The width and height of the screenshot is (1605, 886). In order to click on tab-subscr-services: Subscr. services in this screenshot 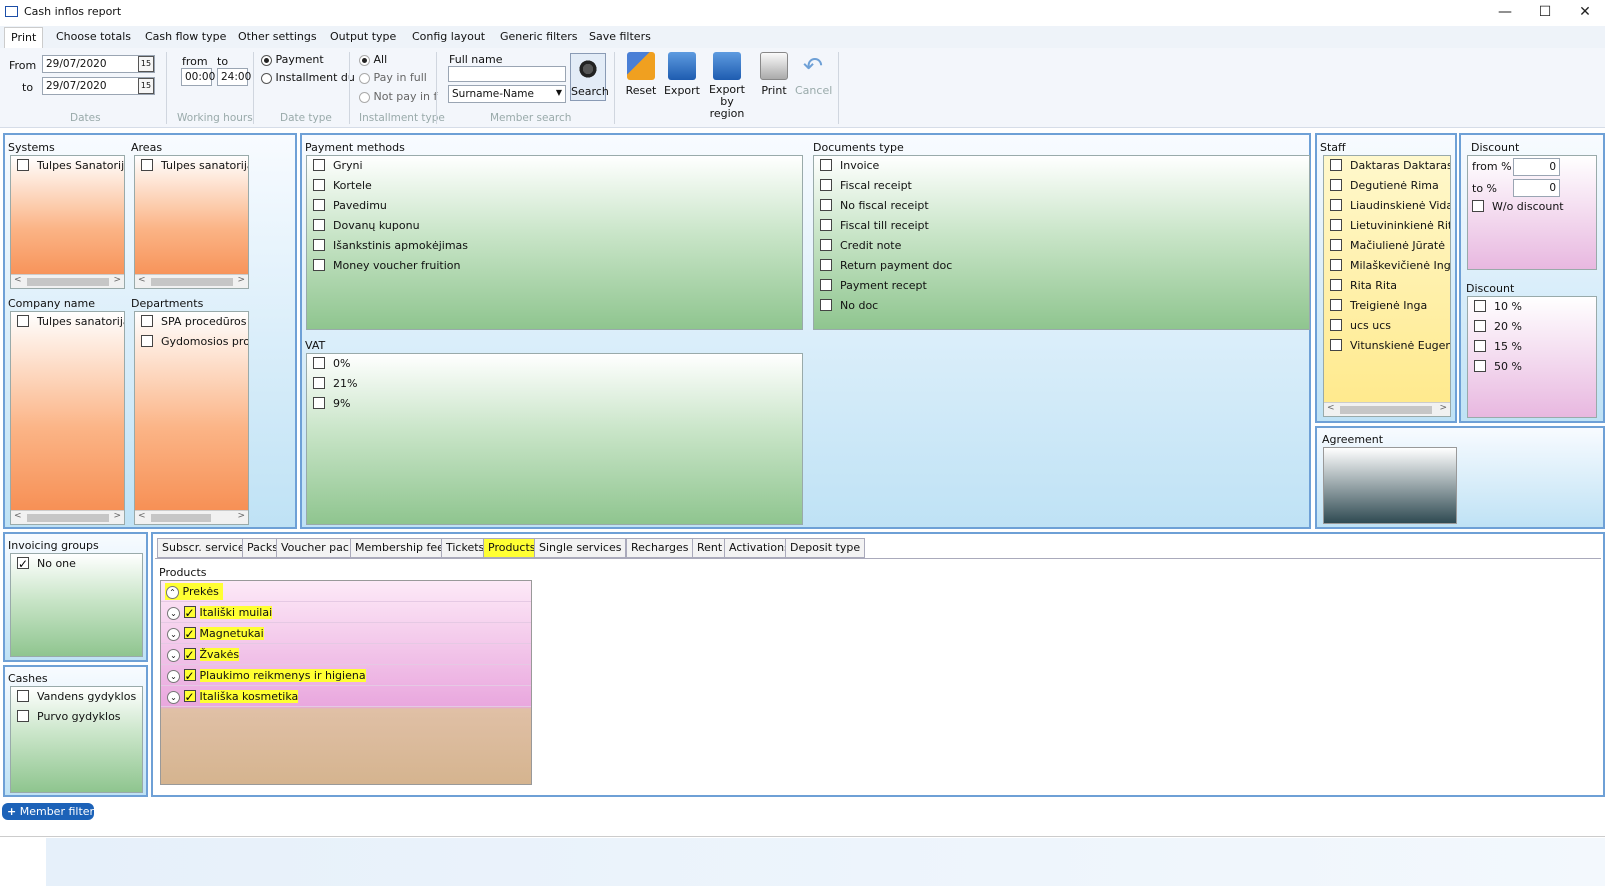, I will do `click(206, 548)`.